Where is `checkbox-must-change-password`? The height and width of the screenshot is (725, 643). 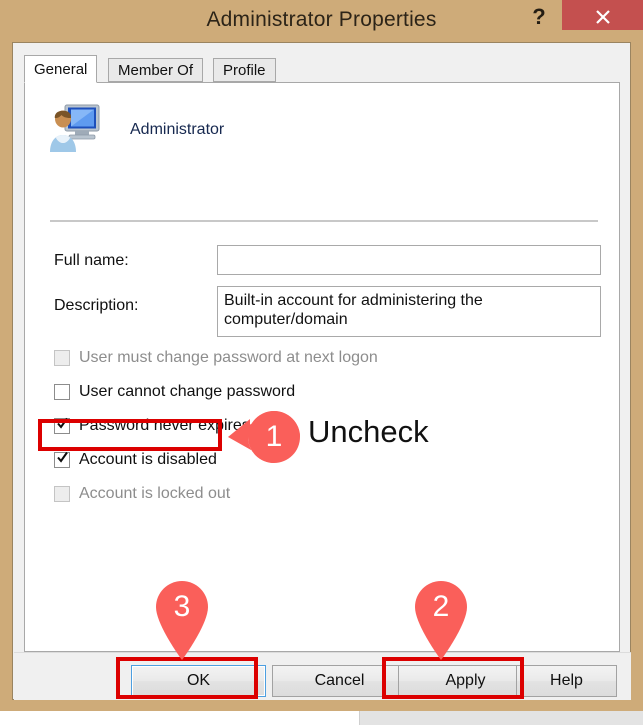 checkbox-must-change-password is located at coordinates (62, 358).